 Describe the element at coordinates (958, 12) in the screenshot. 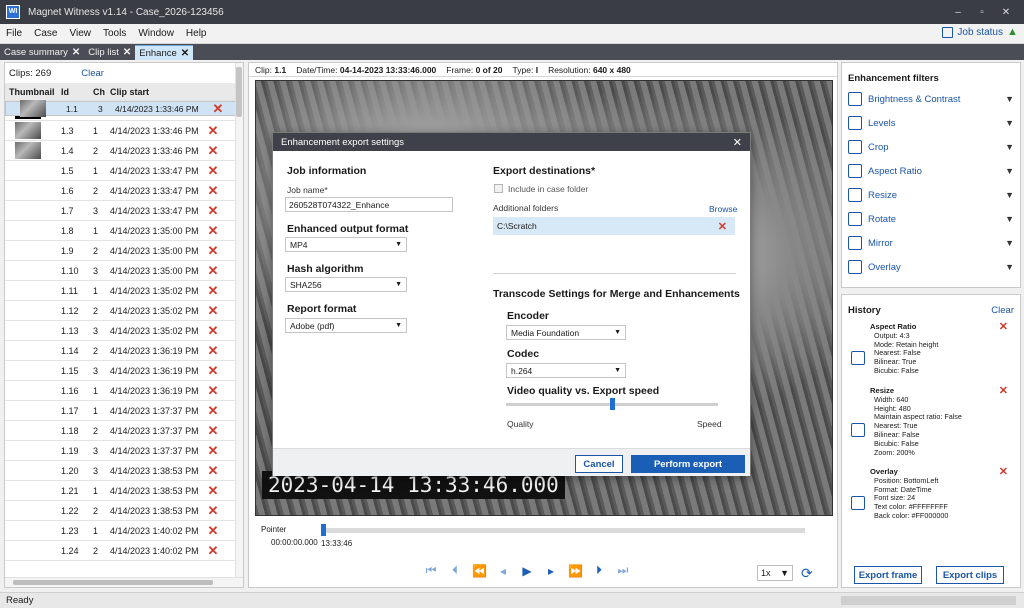

I see `minimize-icon: –` at that location.